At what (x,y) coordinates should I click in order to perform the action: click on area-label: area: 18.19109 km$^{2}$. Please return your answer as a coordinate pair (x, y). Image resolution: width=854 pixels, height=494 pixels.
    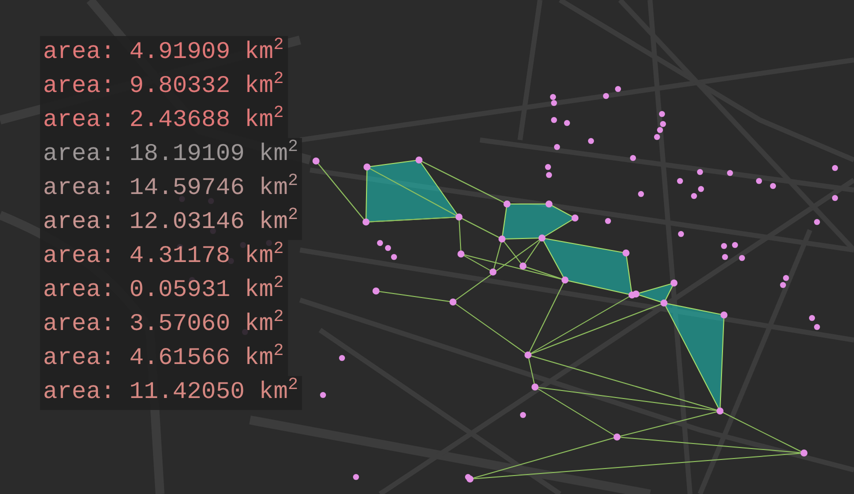
    Looking at the image, I should click on (171, 155).